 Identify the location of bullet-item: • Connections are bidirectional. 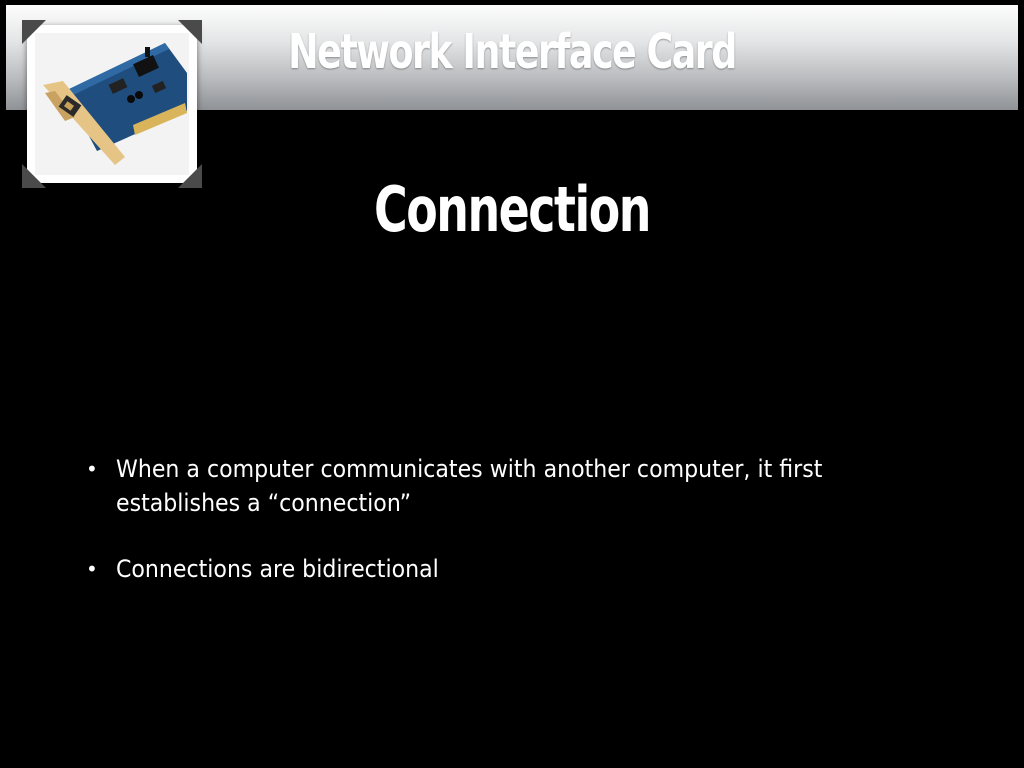
(516, 569).